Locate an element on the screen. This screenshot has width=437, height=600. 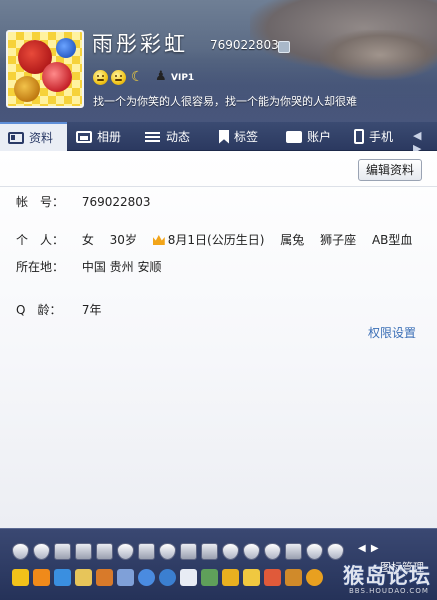
tv-badge-icon is located at coordinates (146, 551).